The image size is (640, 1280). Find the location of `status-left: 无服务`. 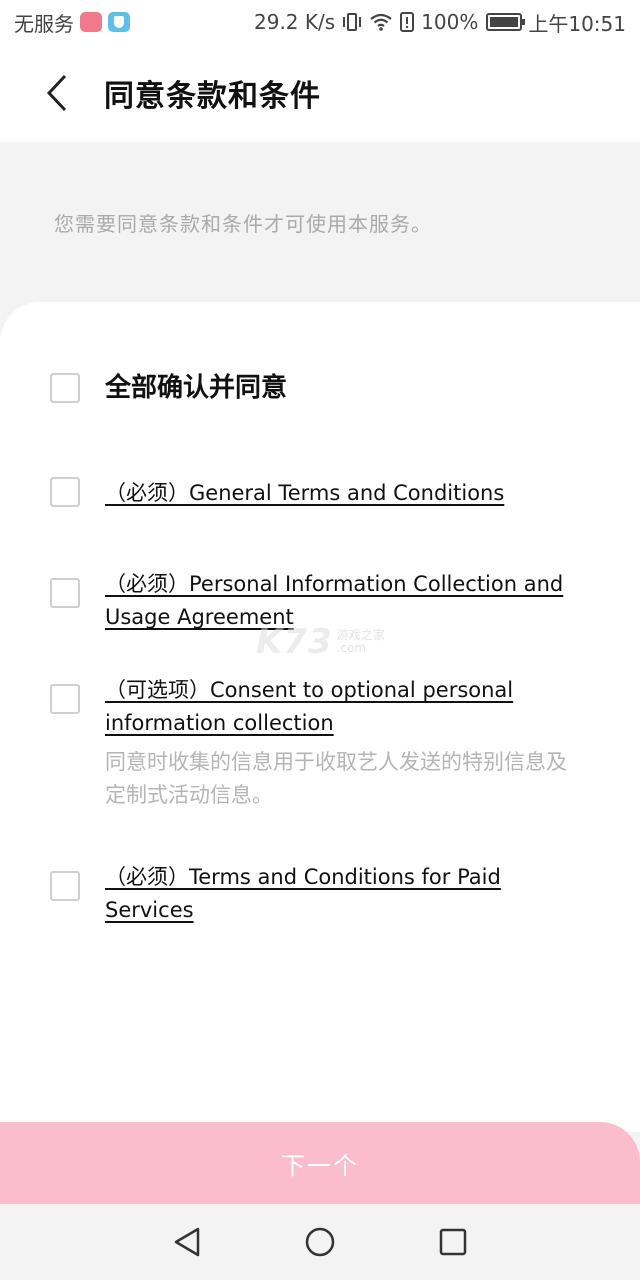

status-left: 无服务 is located at coordinates (72, 22).